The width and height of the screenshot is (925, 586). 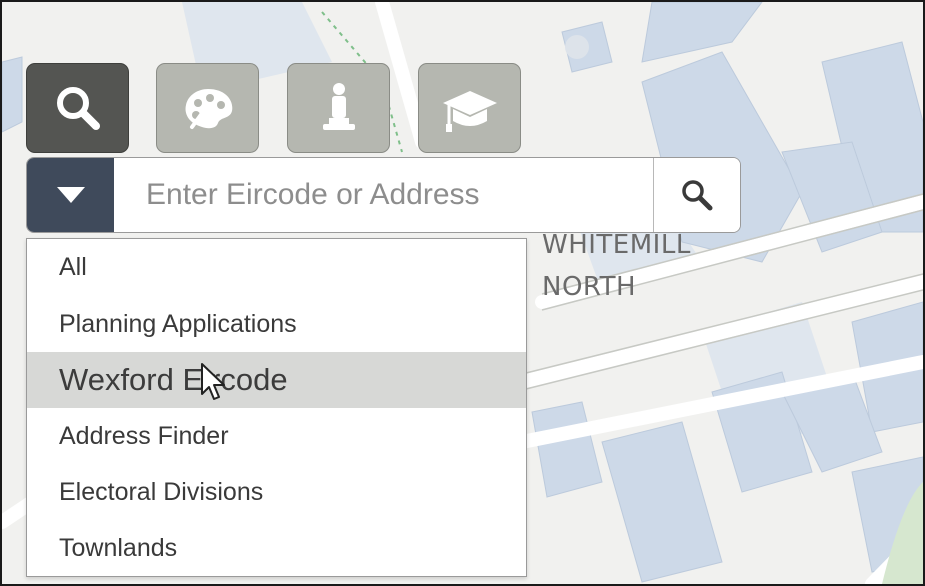 What do you see at coordinates (469, 111) in the screenshot?
I see `mortarboard-icon` at bounding box center [469, 111].